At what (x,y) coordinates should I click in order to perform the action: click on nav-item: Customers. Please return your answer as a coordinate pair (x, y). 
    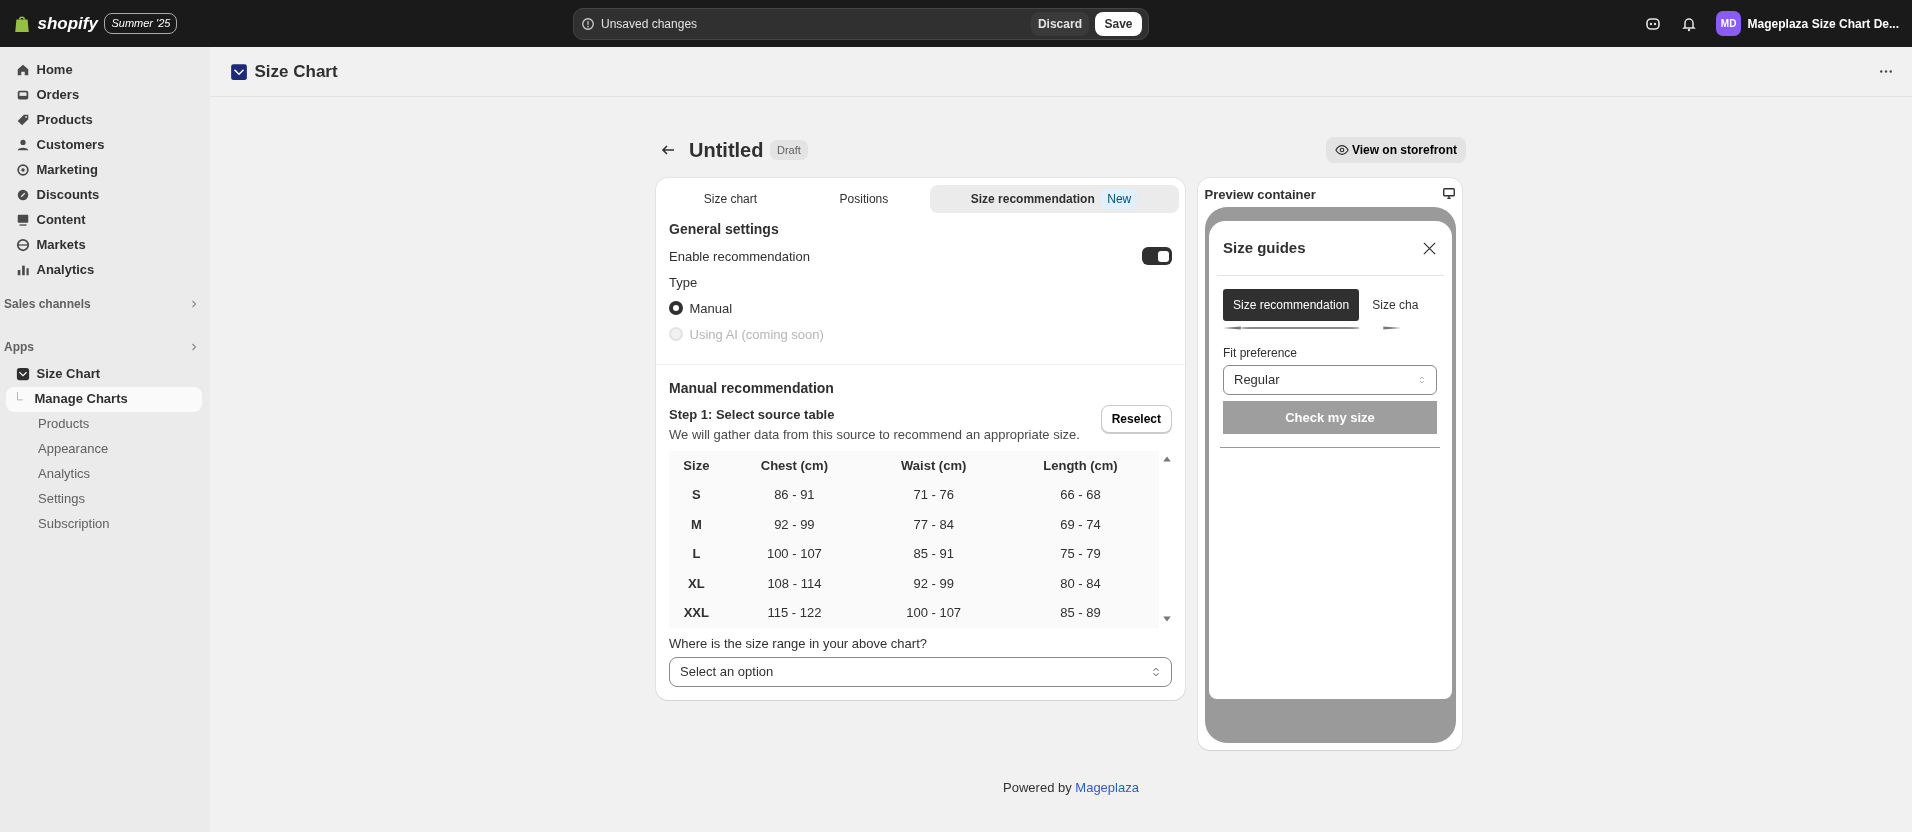
    Looking at the image, I should click on (105, 144).